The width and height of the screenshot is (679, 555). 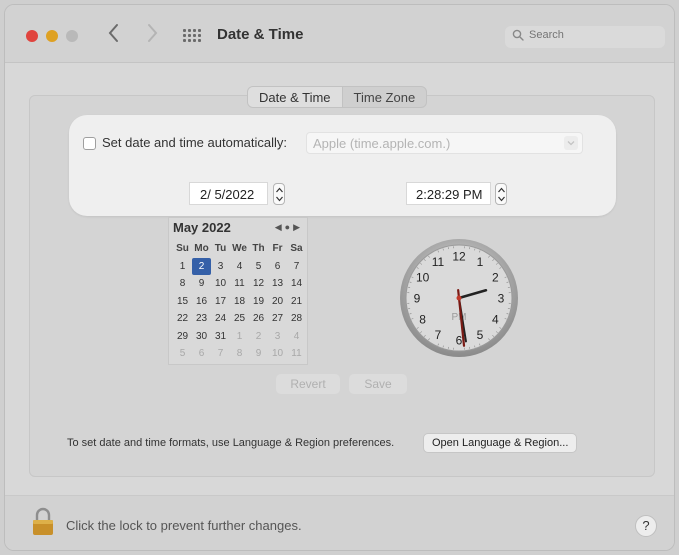 What do you see at coordinates (422, 320) in the screenshot?
I see `clock-number: 8` at bounding box center [422, 320].